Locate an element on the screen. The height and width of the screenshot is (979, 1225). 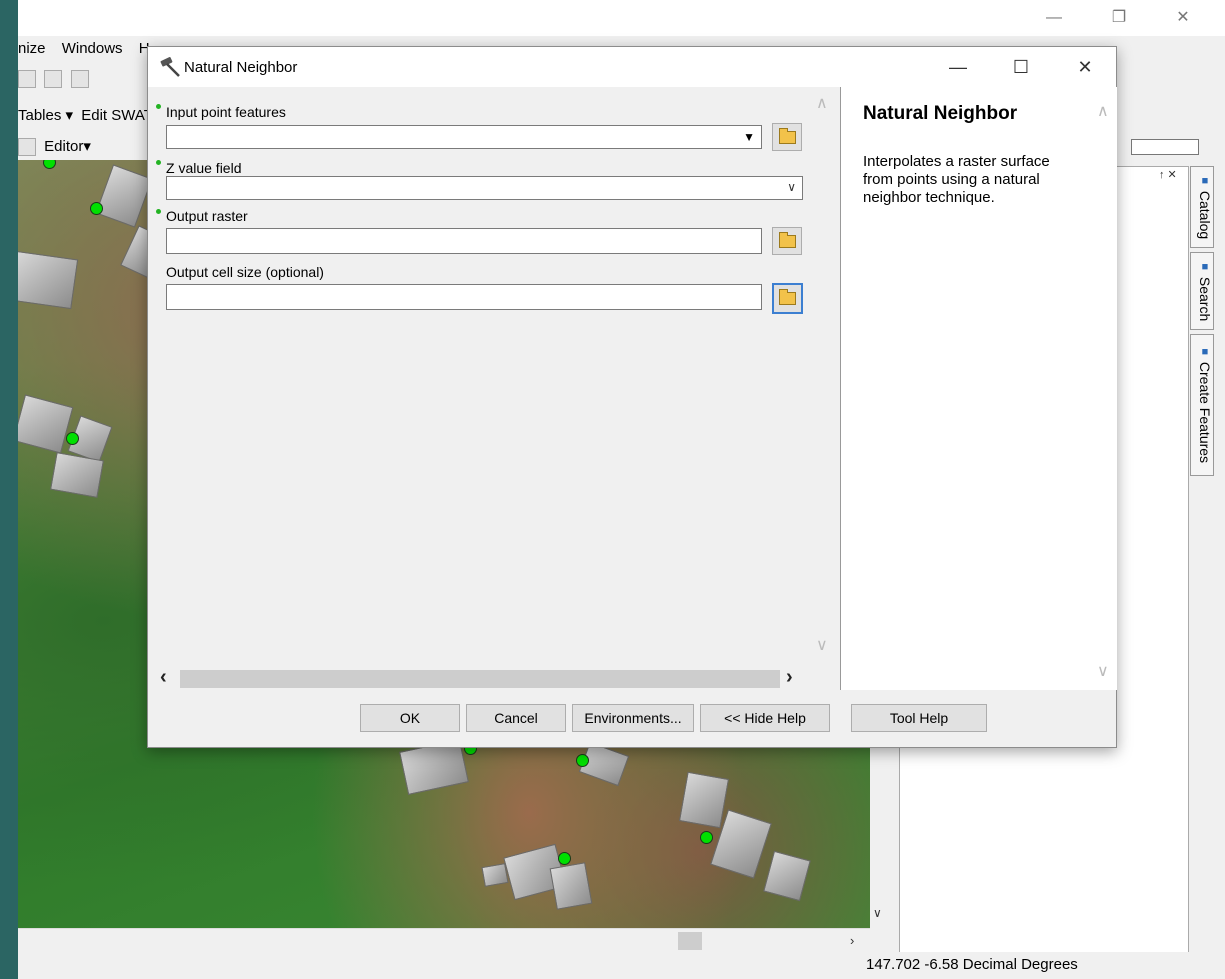
input-point-features-browse-button is located at coordinates (787, 137).